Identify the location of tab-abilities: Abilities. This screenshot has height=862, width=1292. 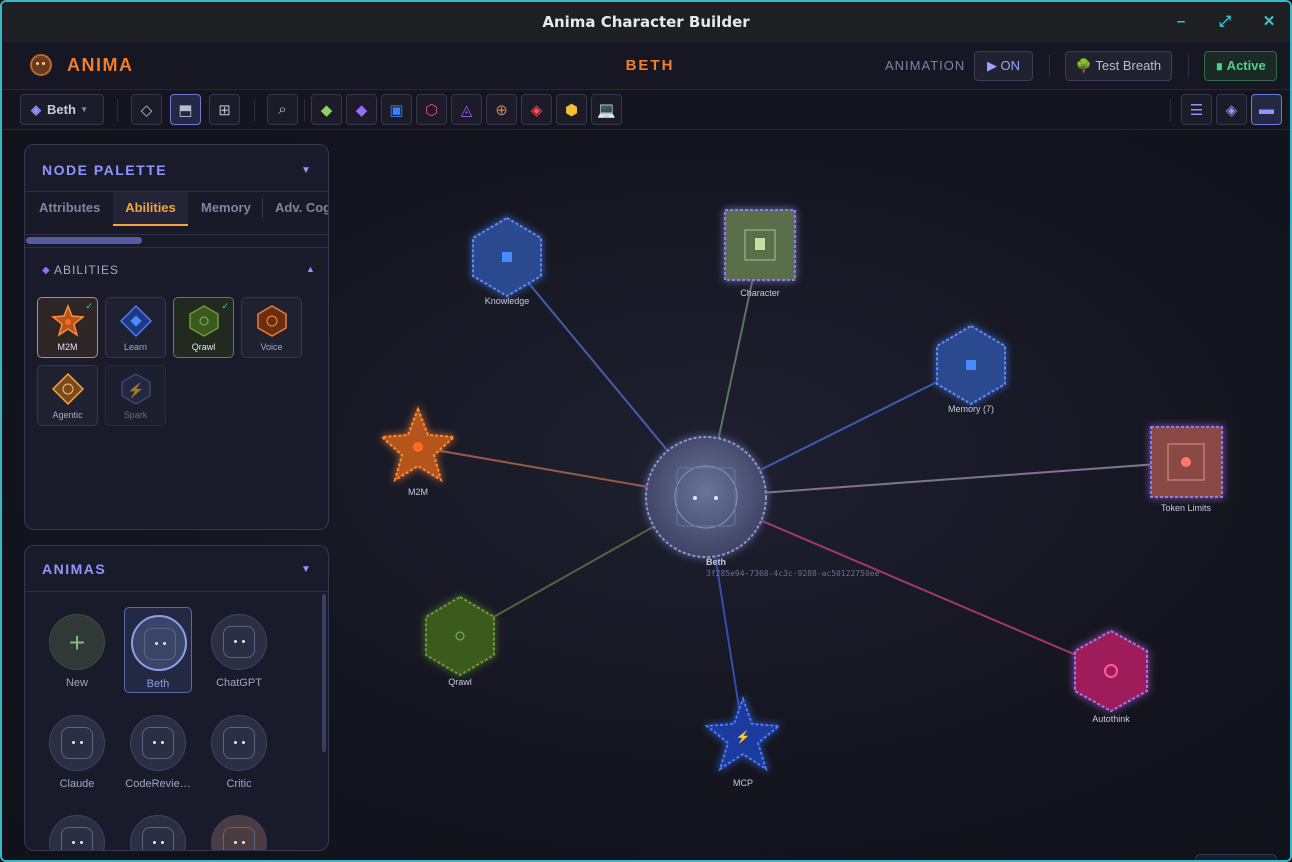
(150, 209).